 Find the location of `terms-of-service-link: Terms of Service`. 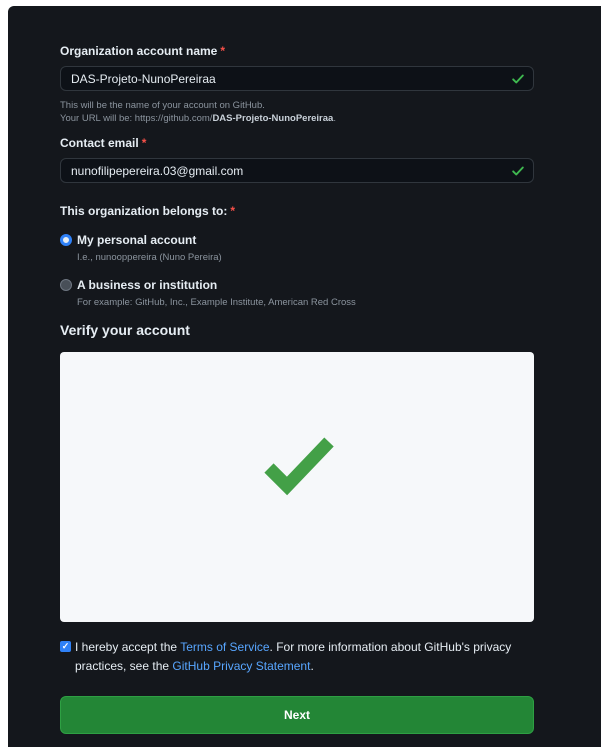

terms-of-service-link: Terms of Service is located at coordinates (224, 647).